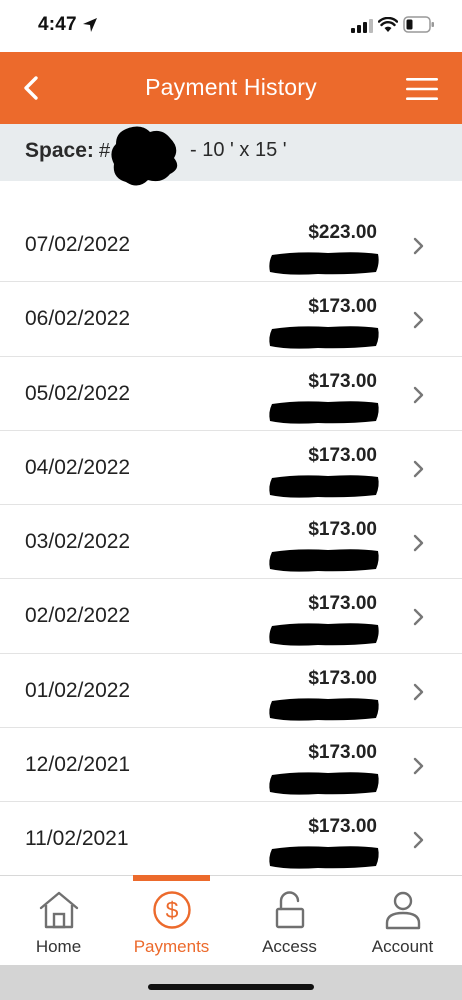 The image size is (462, 1000). I want to click on space-size: - 10 ' x 15 ', so click(238, 150).